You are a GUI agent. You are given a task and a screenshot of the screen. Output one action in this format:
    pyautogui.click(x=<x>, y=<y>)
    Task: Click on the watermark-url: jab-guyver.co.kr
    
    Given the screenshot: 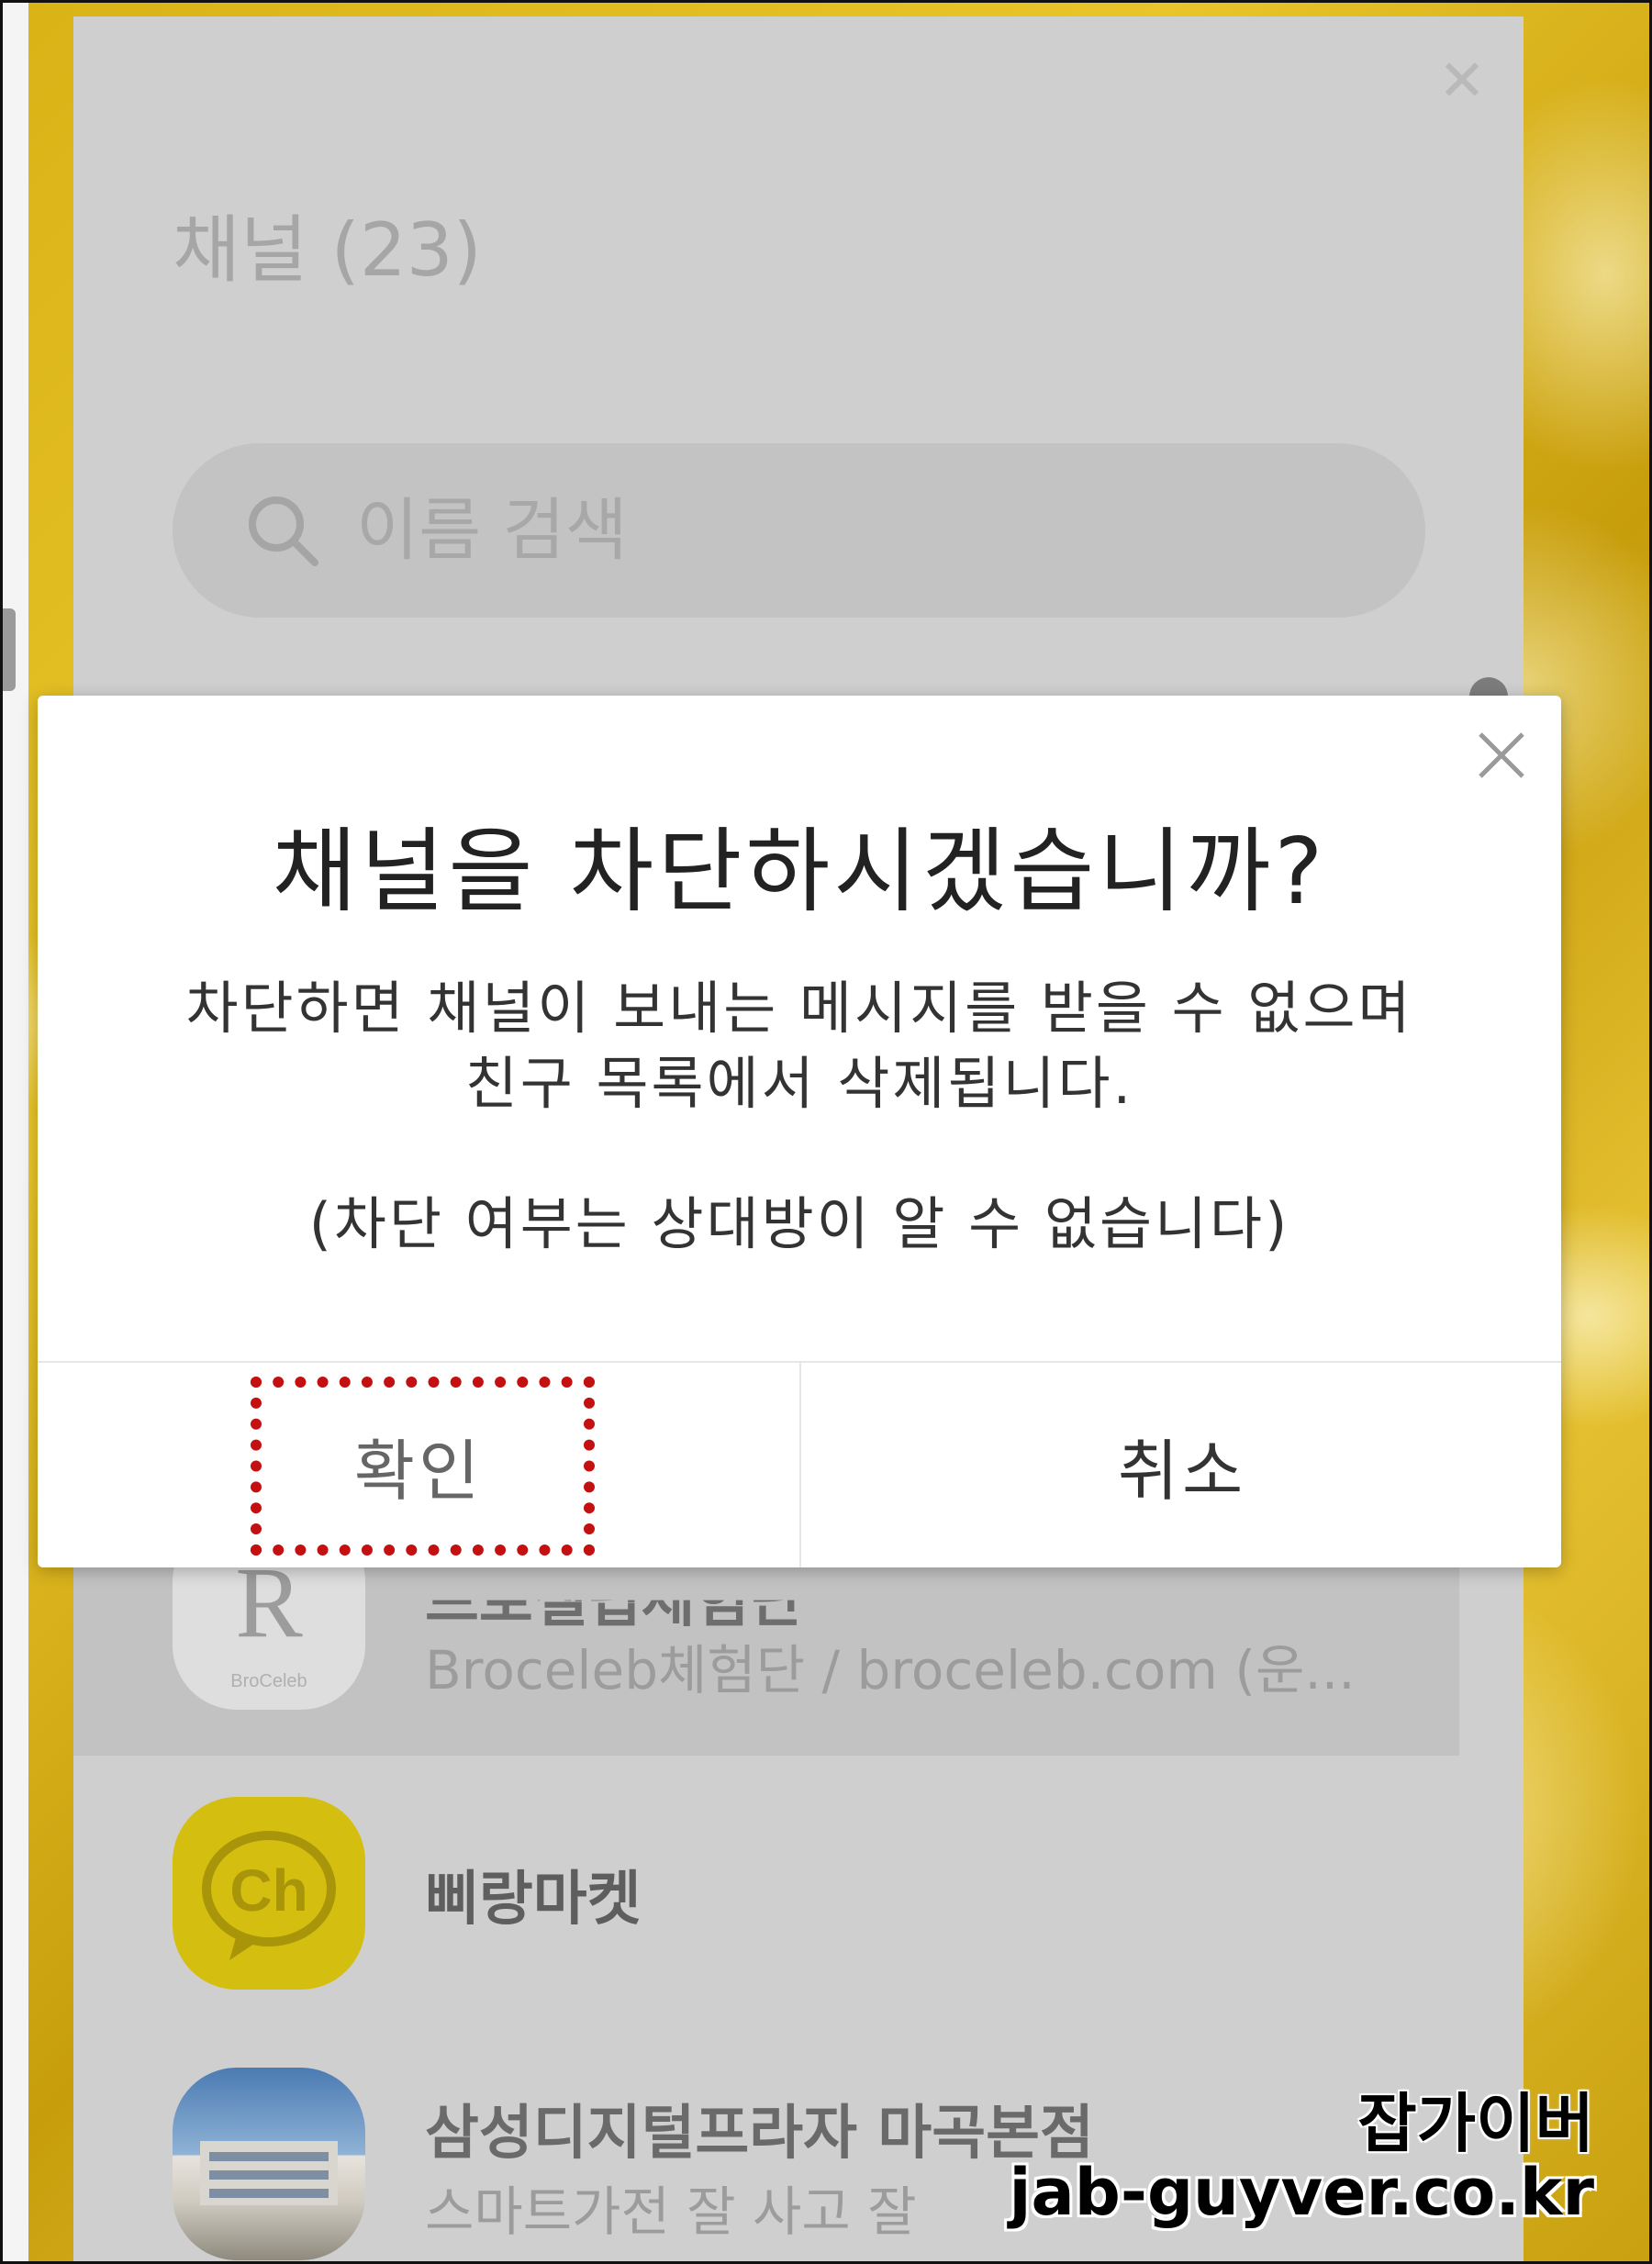 What is the action you would take?
    pyautogui.click(x=1302, y=2192)
    